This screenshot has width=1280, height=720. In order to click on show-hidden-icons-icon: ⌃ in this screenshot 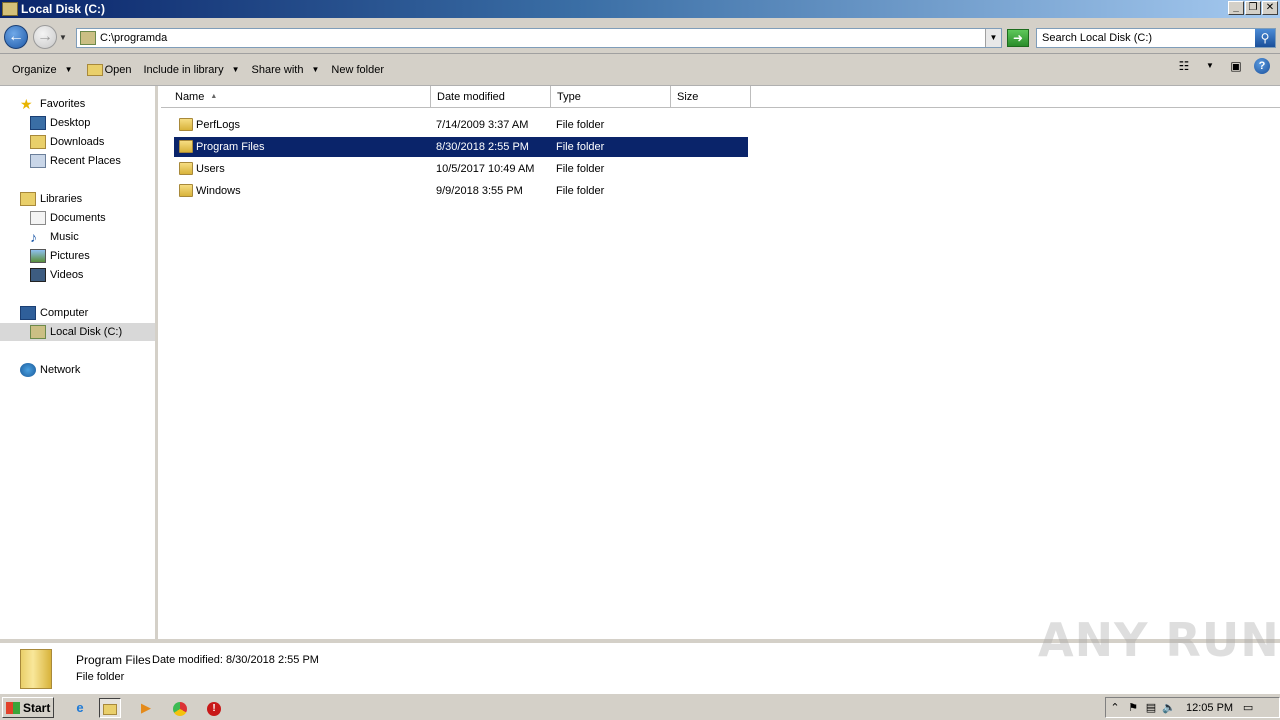, I will do `click(1115, 707)`.